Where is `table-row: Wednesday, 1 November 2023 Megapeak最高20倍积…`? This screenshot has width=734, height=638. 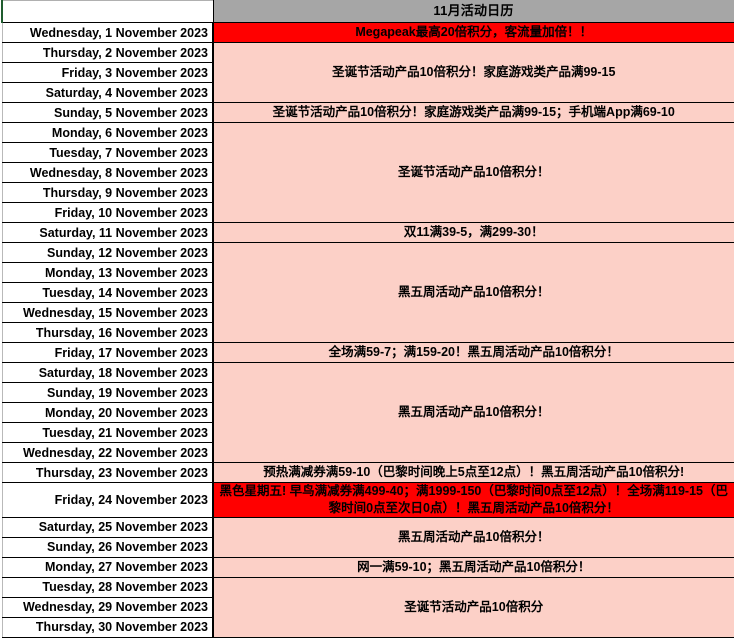
table-row: Wednesday, 1 November 2023 Megapeak最高20倍积… is located at coordinates (367, 32).